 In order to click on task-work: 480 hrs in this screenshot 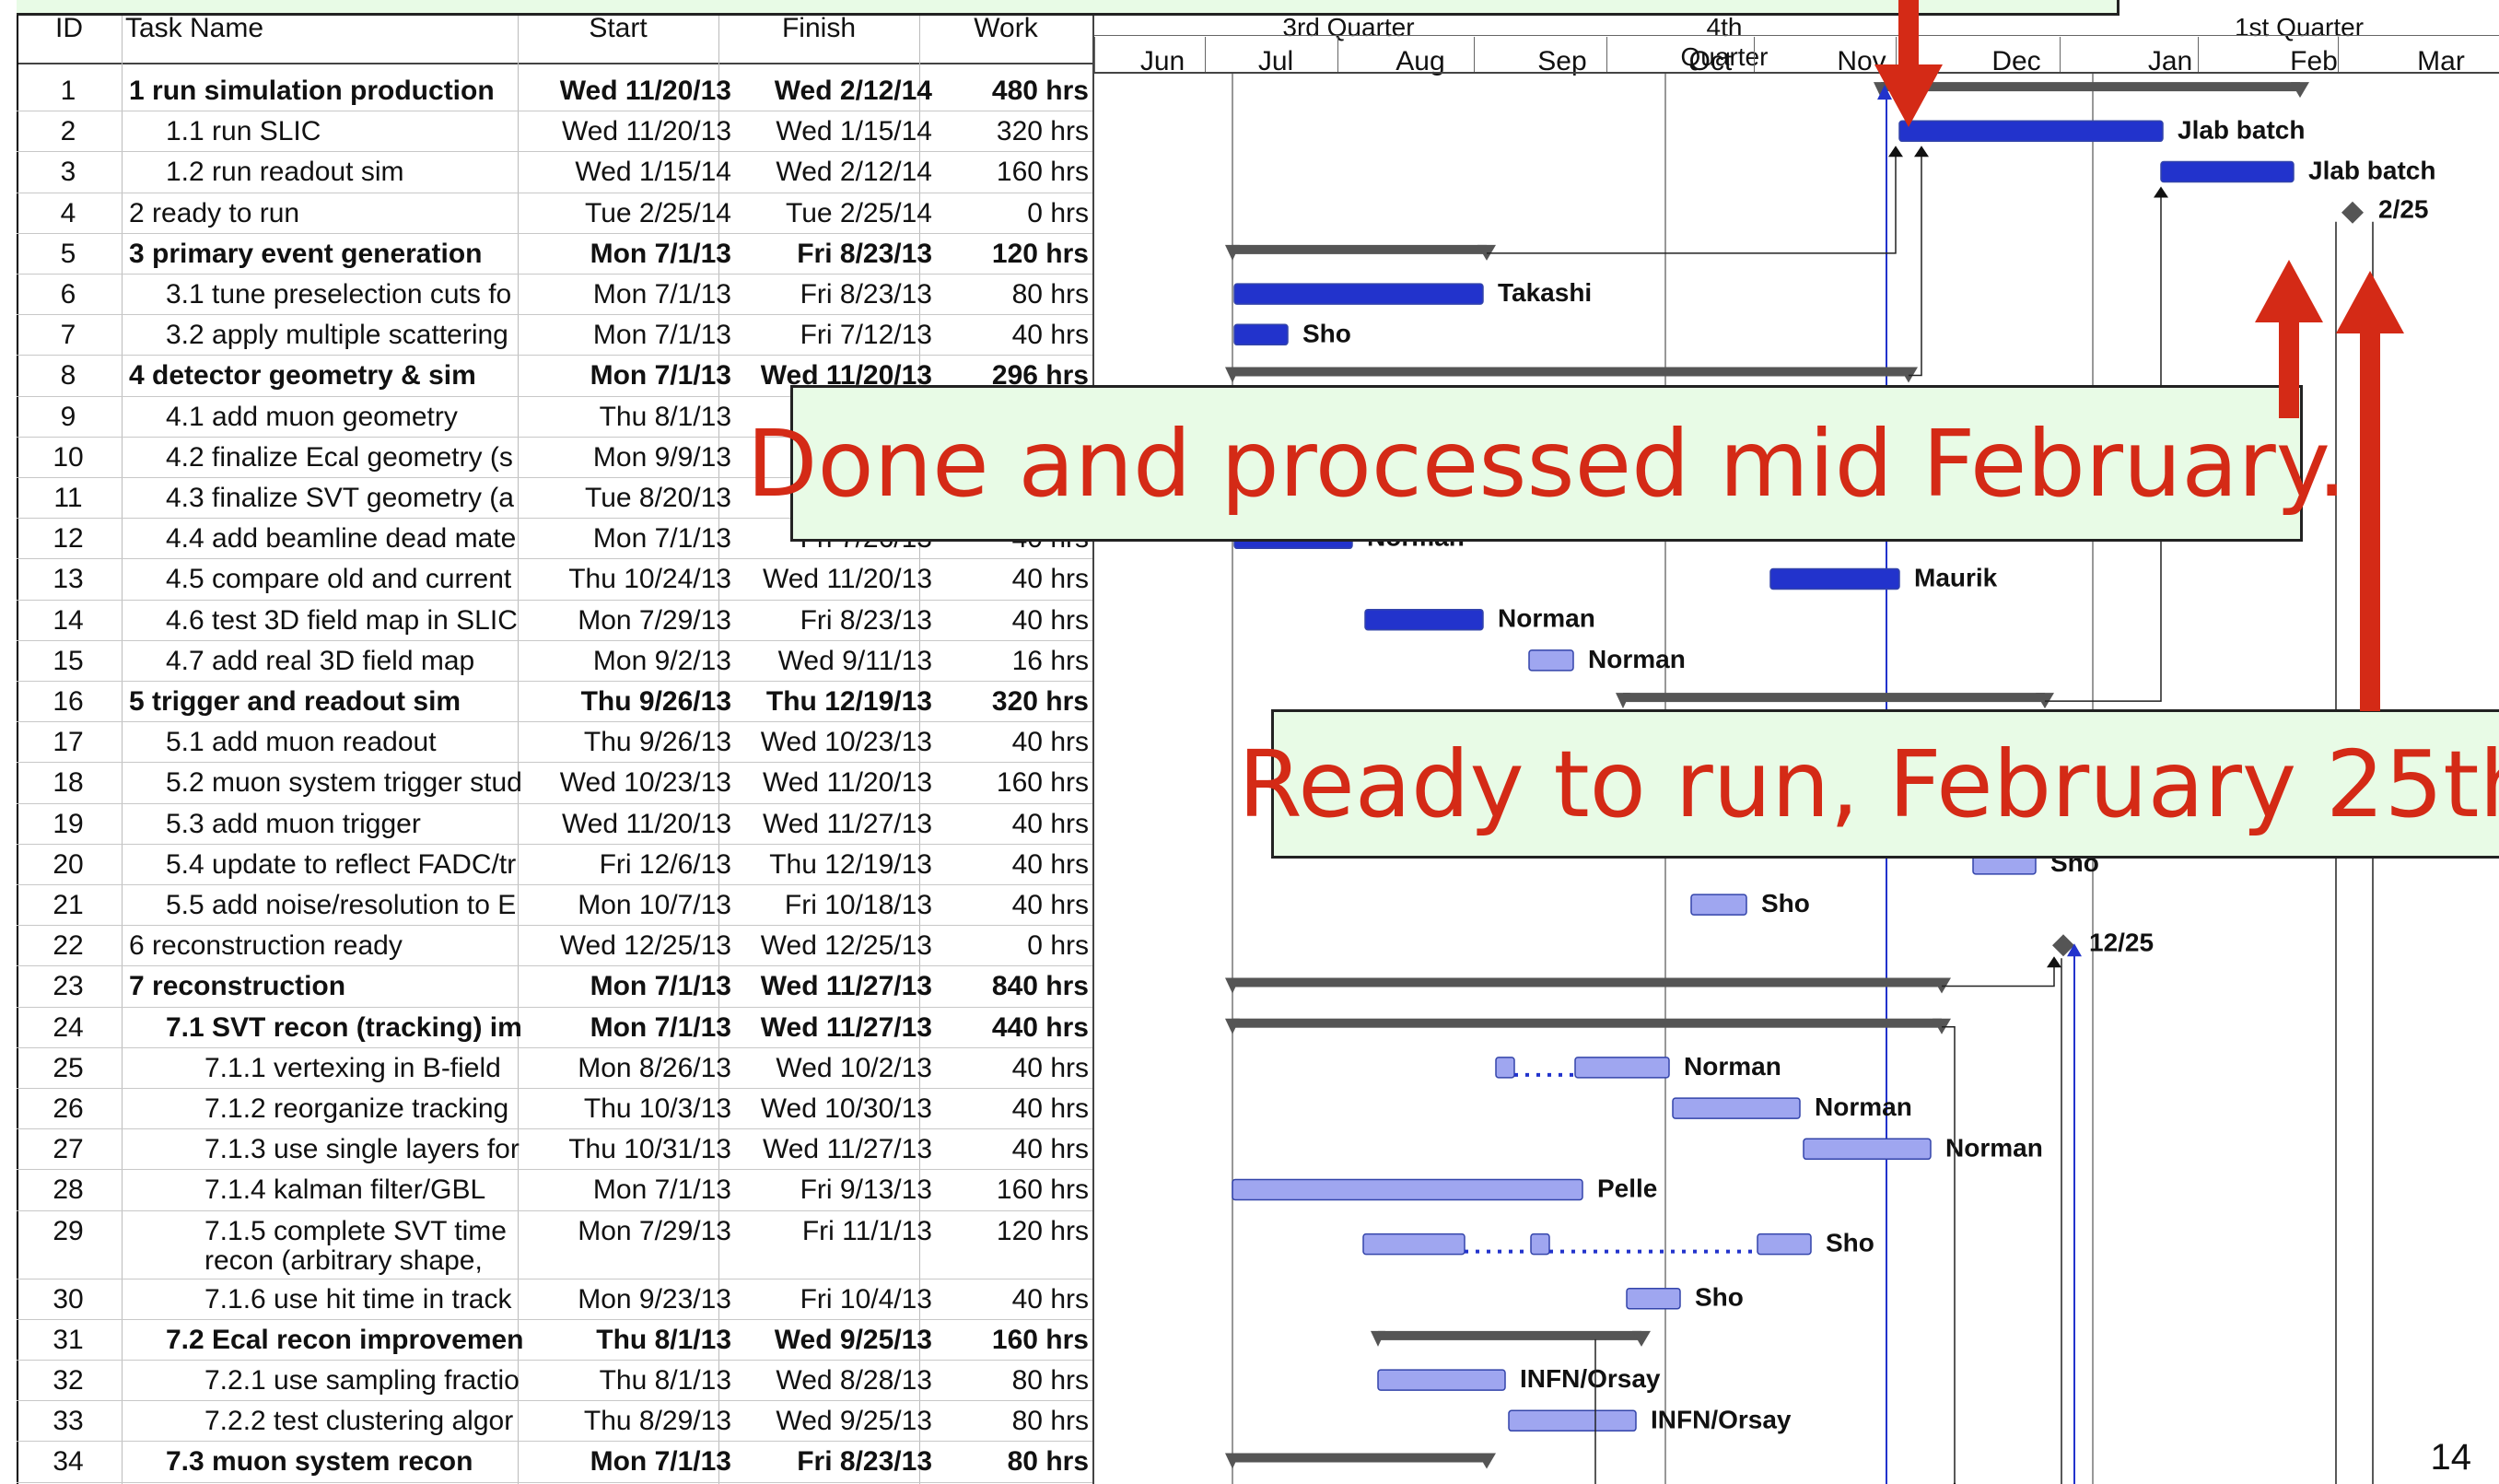, I will do `click(1040, 91)`.